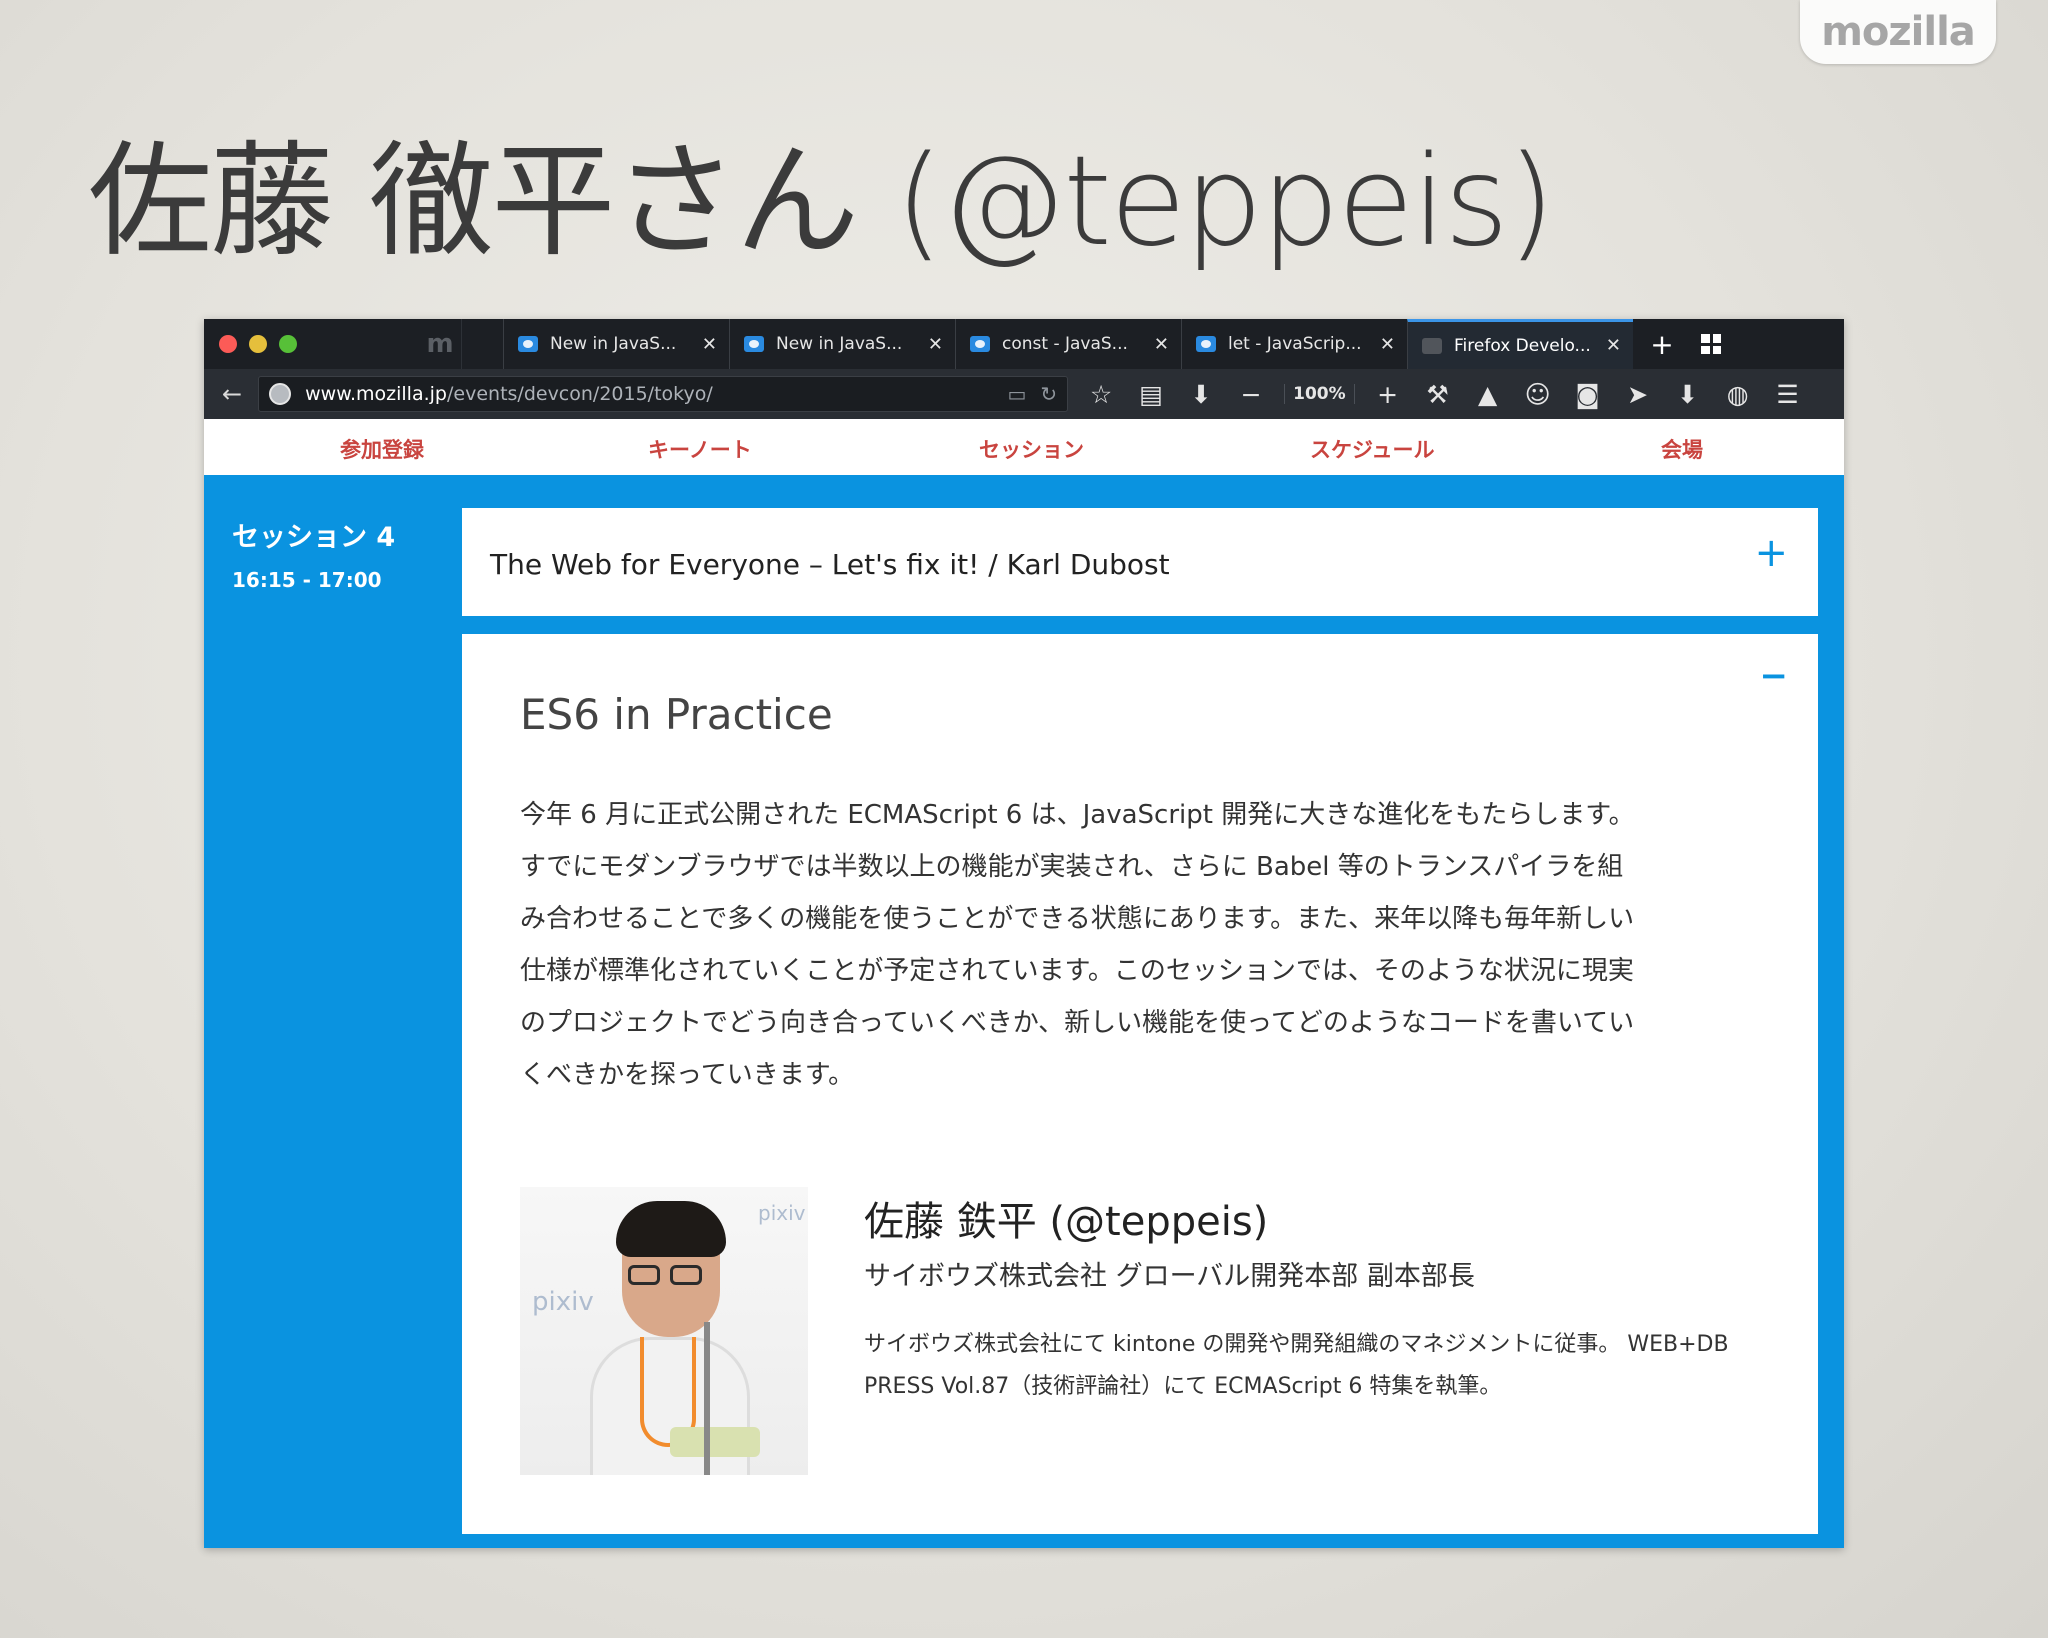  Describe the element at coordinates (707, 1398) in the screenshot. I see `microphone-stand` at that location.